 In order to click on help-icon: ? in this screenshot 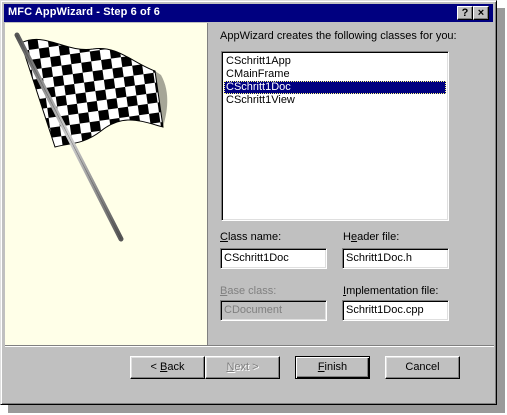, I will do `click(465, 13)`.